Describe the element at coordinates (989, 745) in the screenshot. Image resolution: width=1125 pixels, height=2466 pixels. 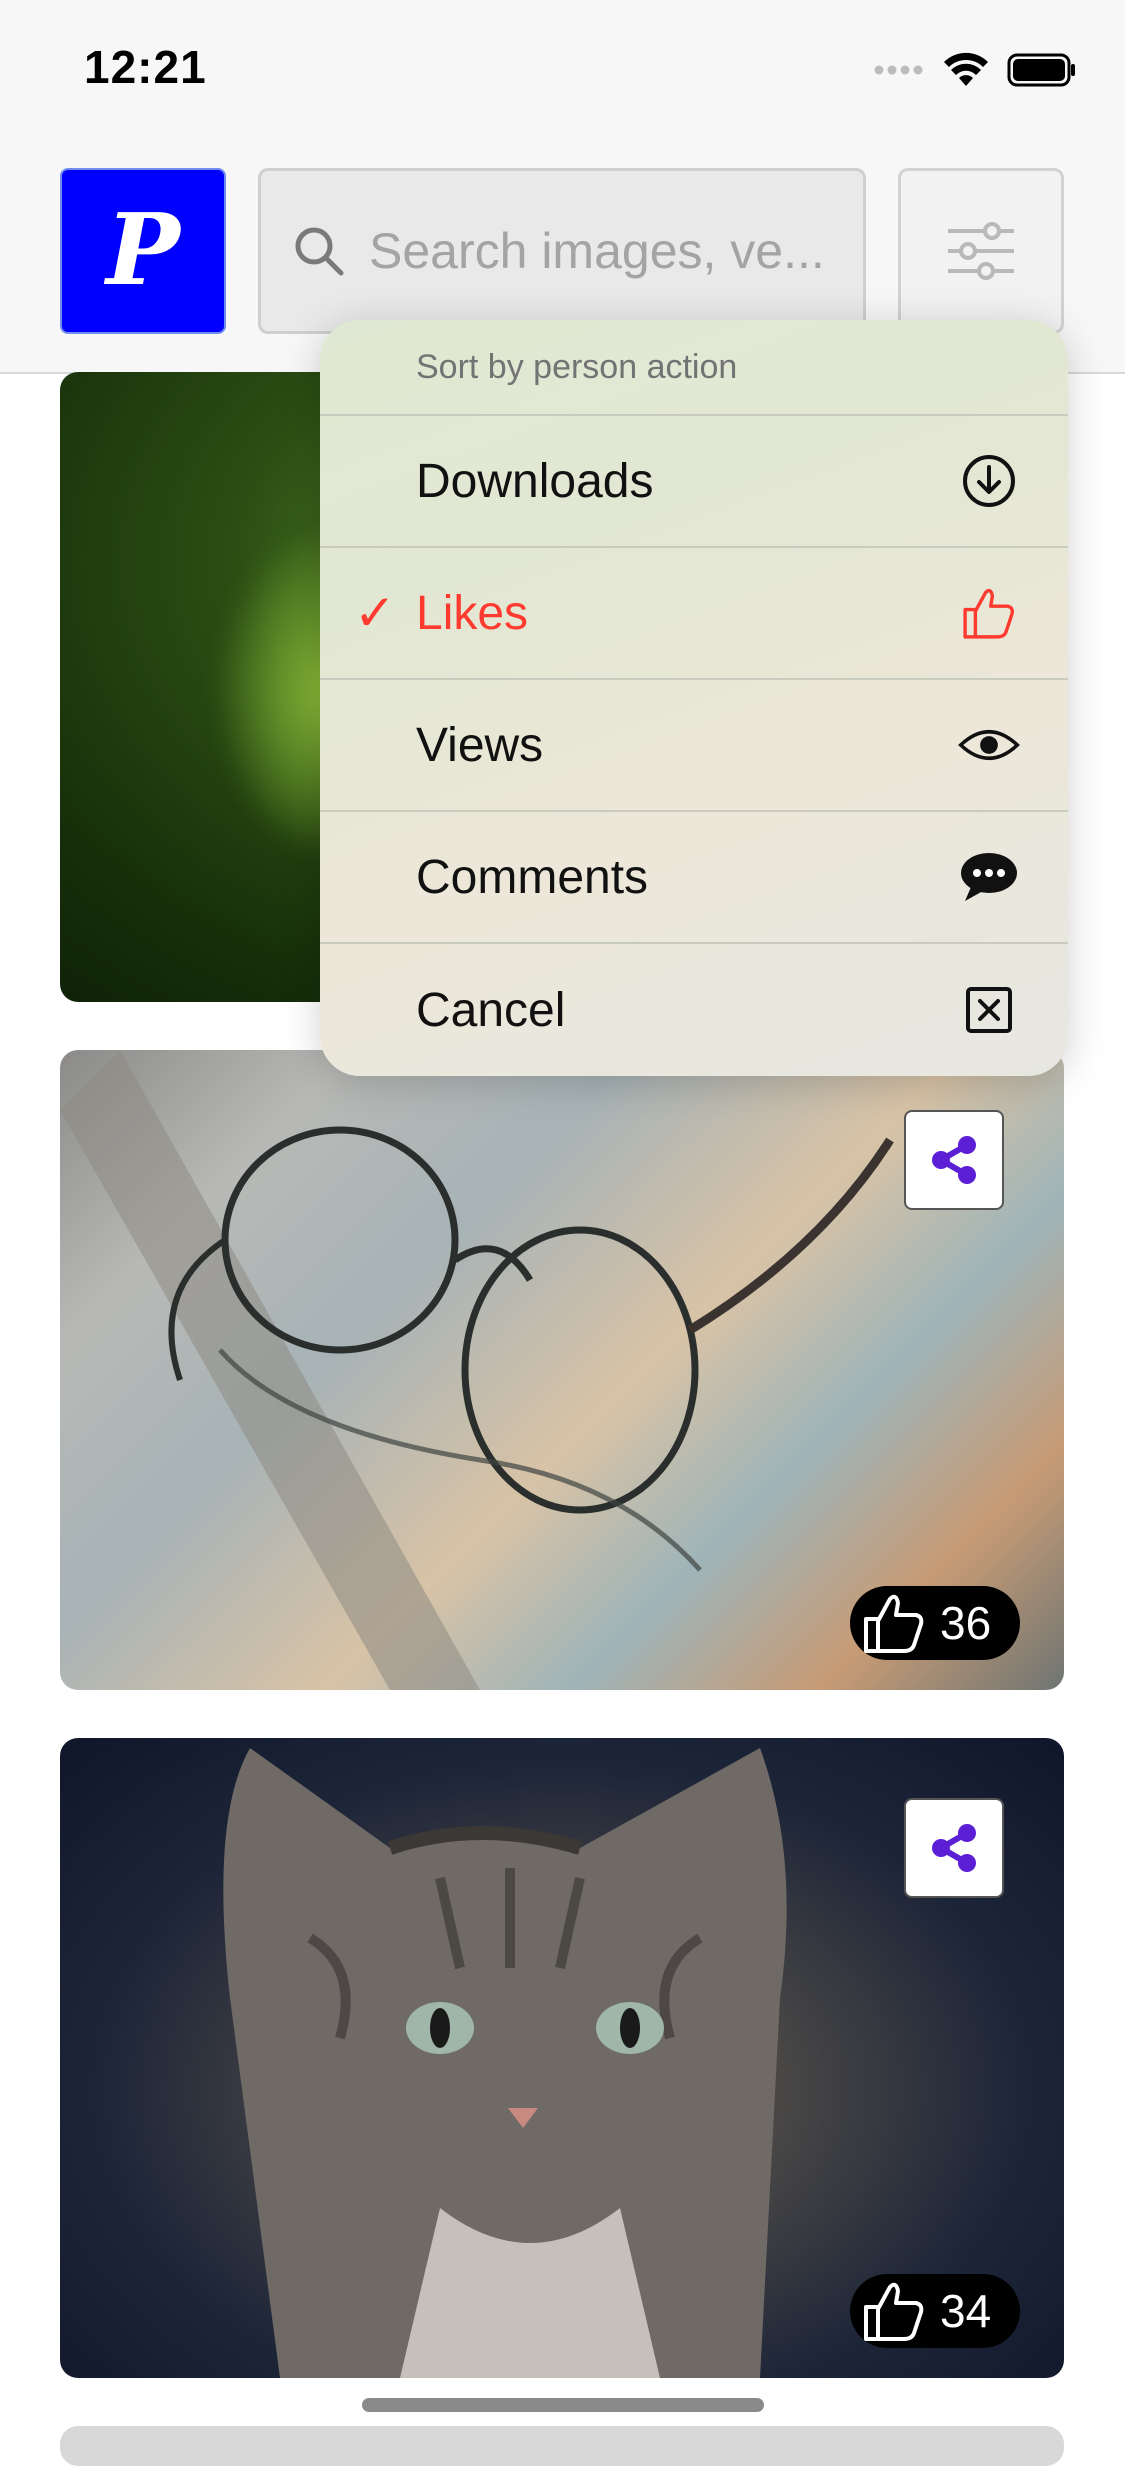
I see `eye-icon` at that location.